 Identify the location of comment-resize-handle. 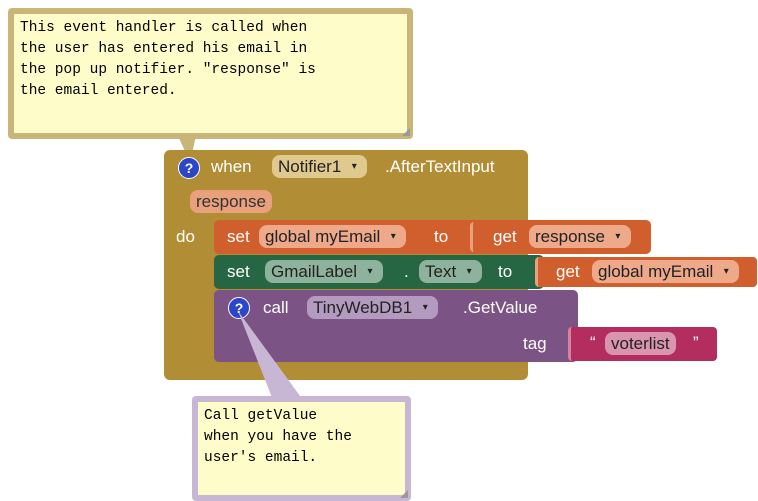
(406, 132).